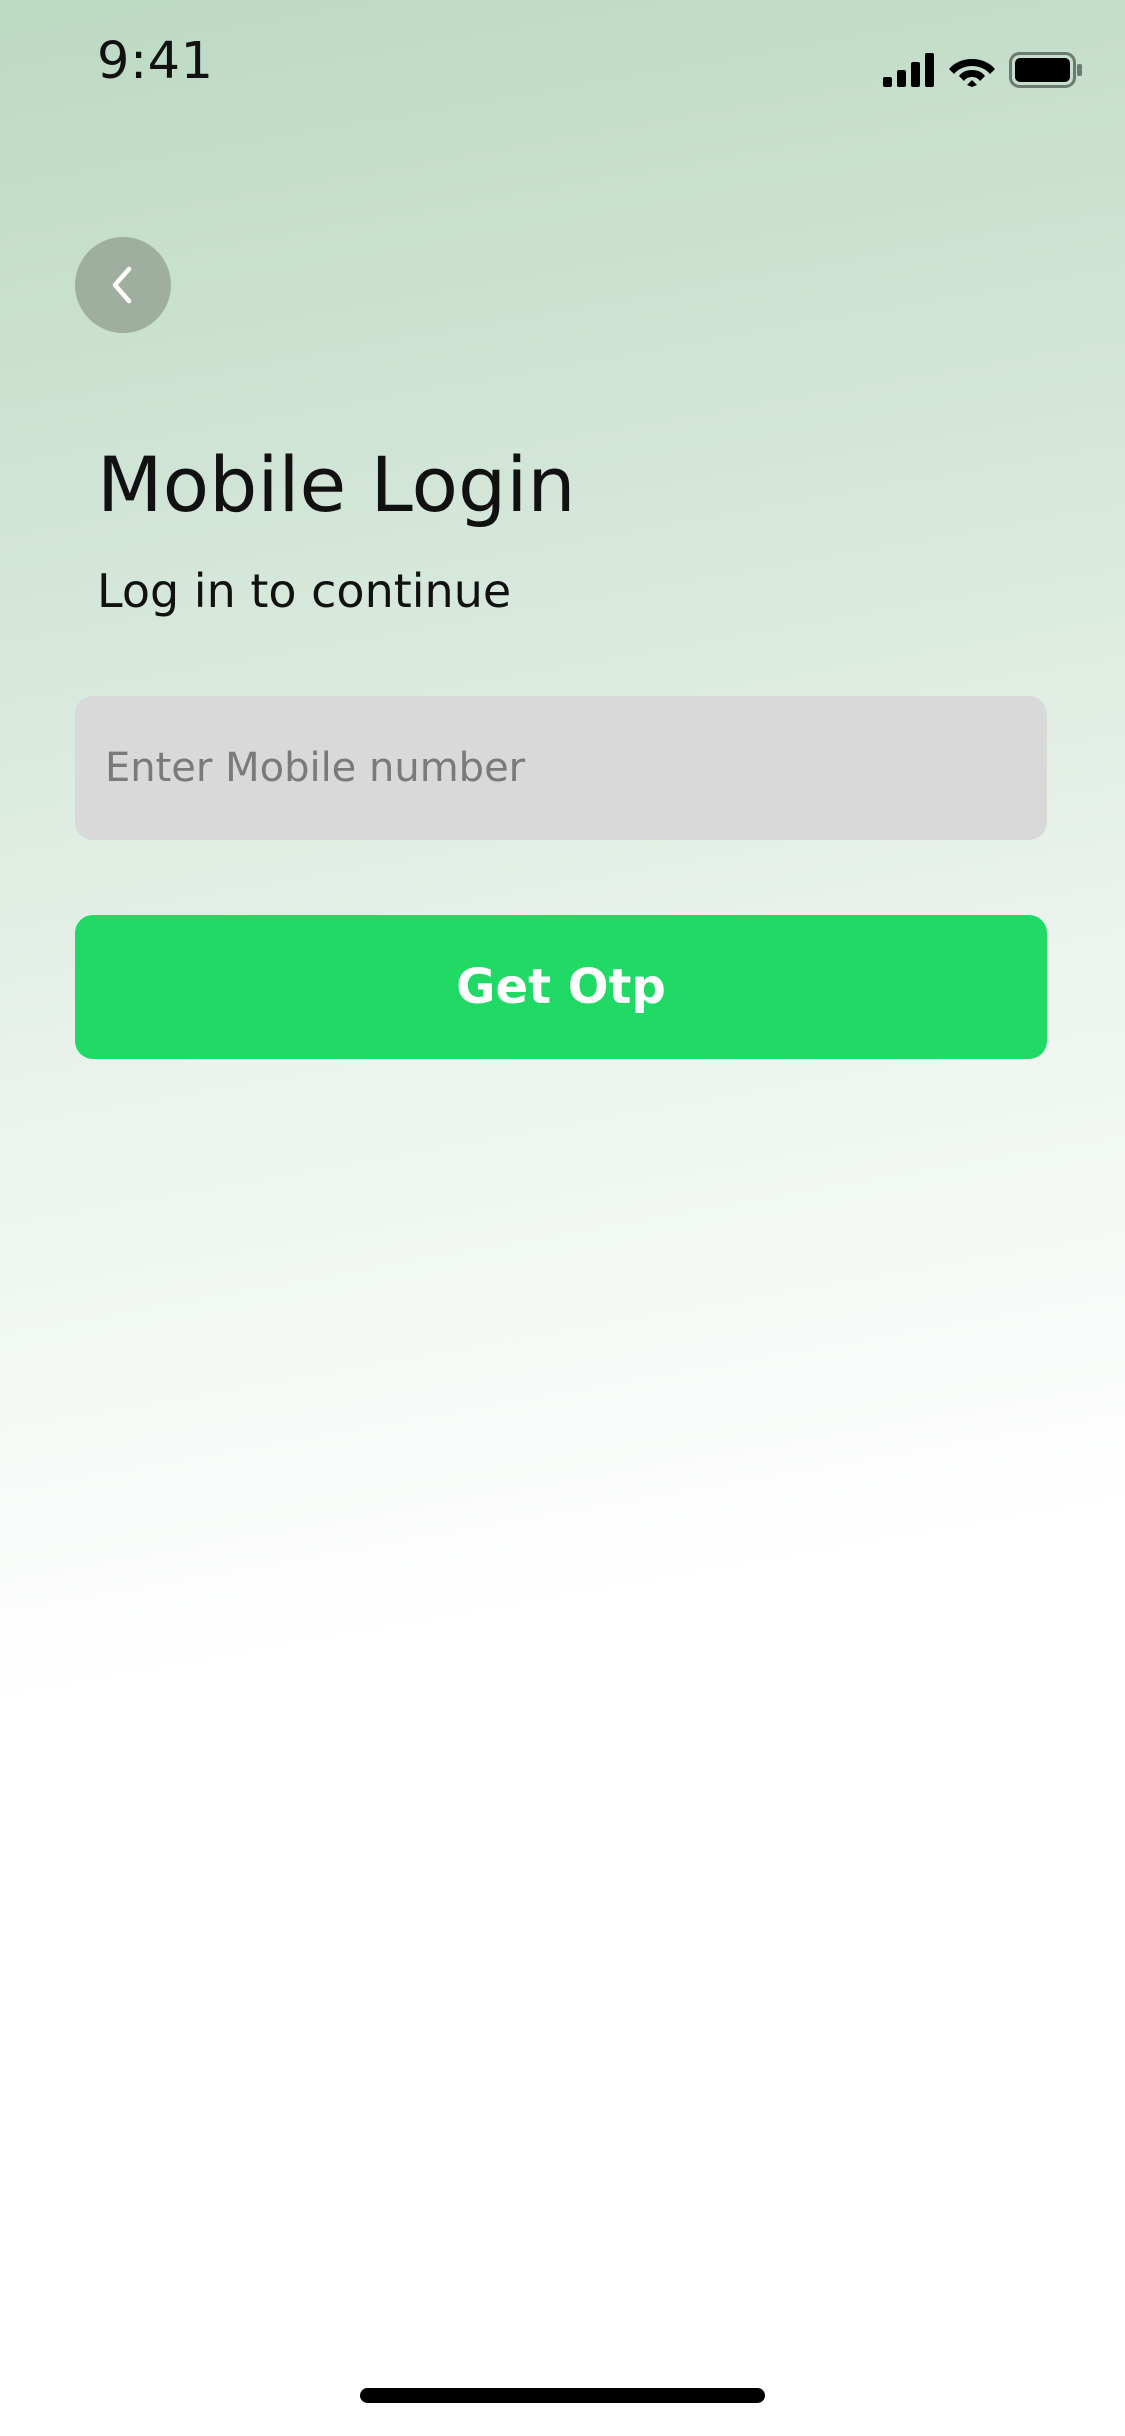 The height and width of the screenshot is (2436, 1125). Describe the element at coordinates (561, 768) in the screenshot. I see `mobile-number-input` at that location.